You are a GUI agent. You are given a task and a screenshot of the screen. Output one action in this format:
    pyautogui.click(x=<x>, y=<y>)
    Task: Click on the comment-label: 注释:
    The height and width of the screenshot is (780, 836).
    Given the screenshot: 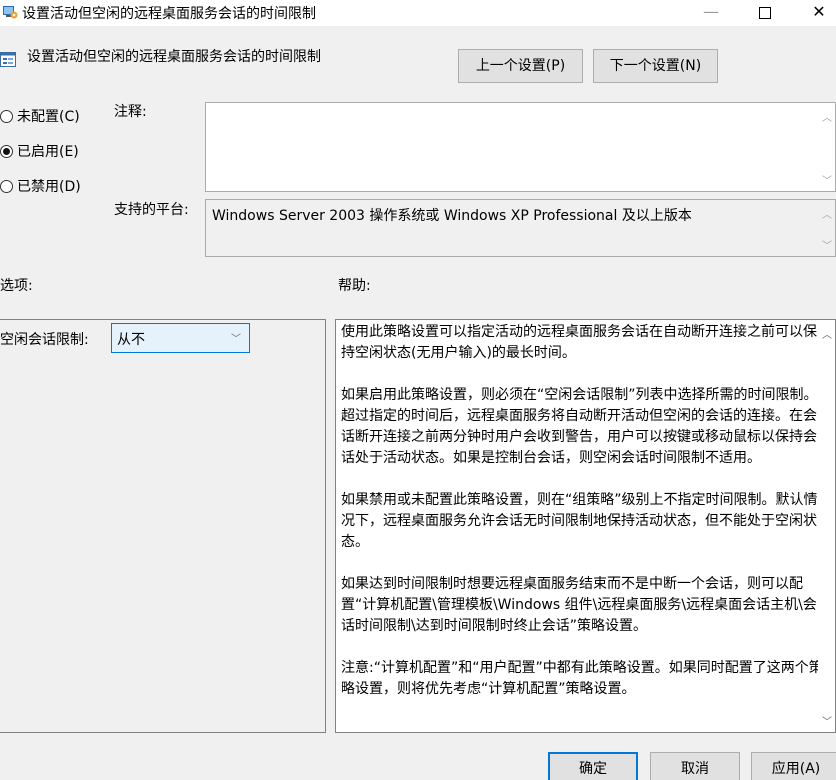 What is the action you would take?
    pyautogui.click(x=130, y=112)
    